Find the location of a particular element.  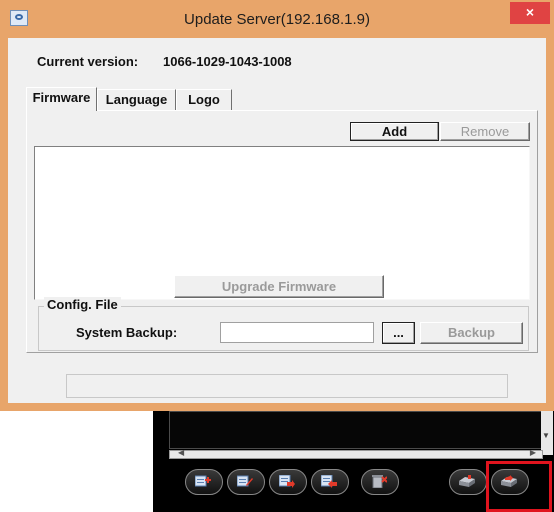

title-bar: Update Server(192.168.1.9) × is located at coordinates (277, 19).